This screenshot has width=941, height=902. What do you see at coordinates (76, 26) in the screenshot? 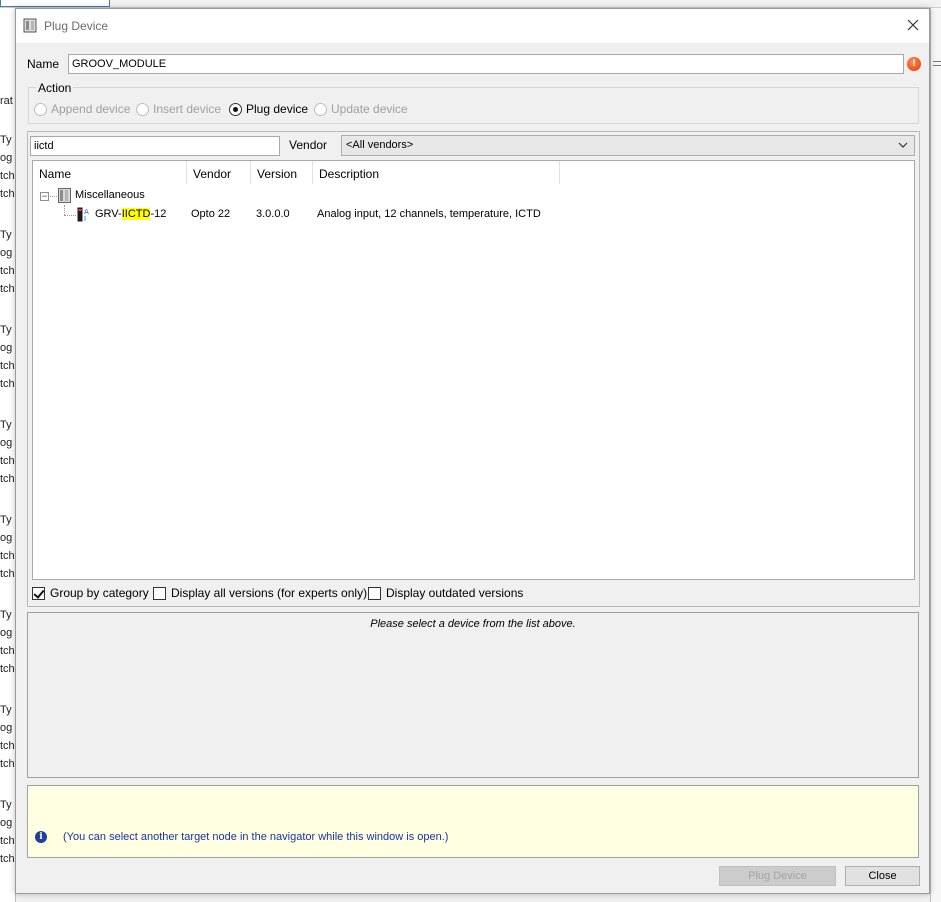
I see `dialog-title: Plug Device` at bounding box center [76, 26].